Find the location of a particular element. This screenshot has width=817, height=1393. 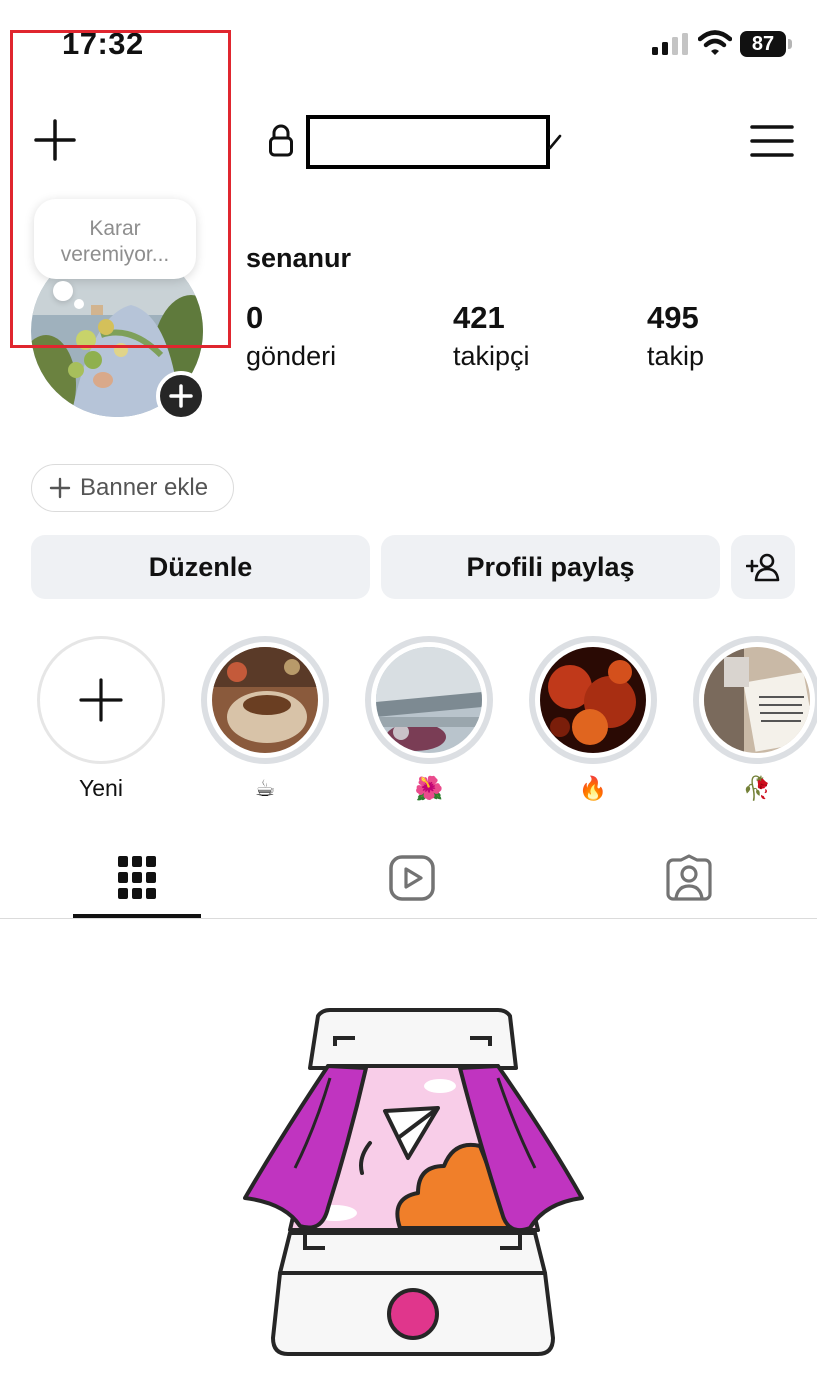

stat-following: 495 takip is located at coordinates (675, 337).